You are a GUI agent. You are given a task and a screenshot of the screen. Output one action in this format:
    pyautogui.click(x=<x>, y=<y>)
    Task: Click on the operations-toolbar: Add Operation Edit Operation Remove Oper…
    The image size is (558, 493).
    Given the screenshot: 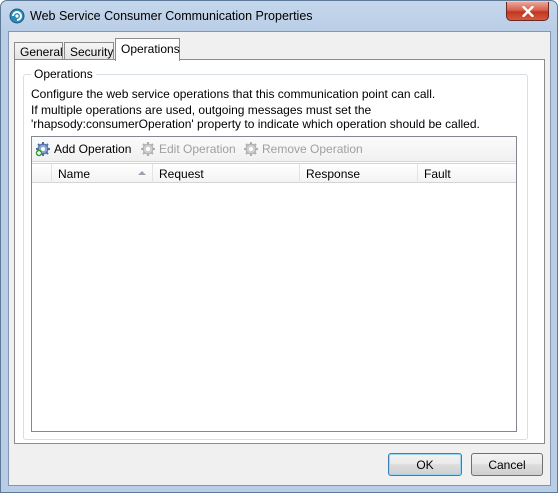 What is the action you would take?
    pyautogui.click(x=274, y=149)
    